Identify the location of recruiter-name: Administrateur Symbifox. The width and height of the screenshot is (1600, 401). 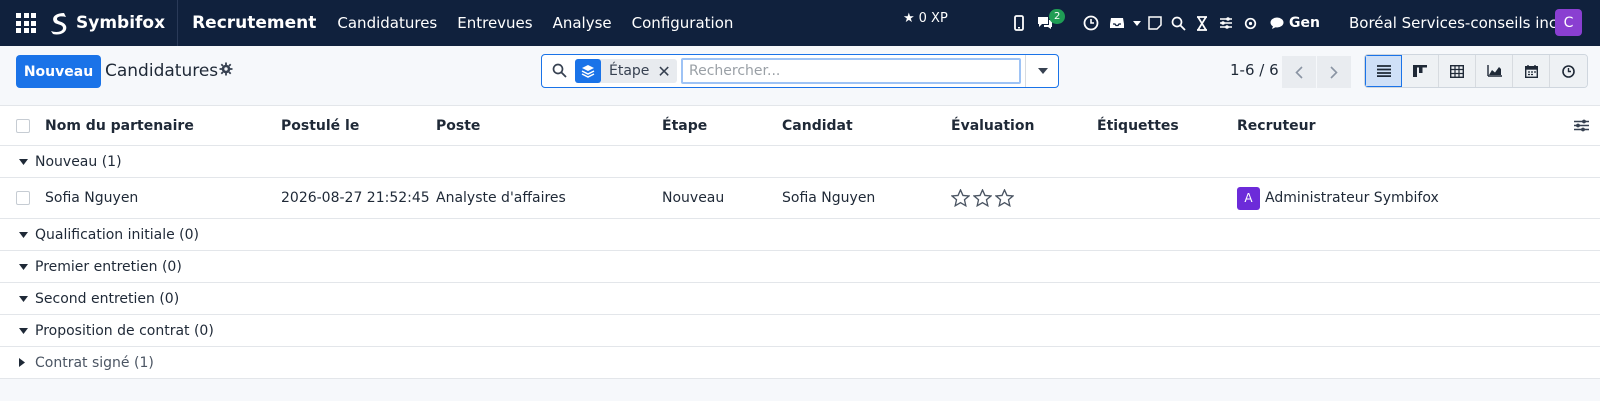
(1352, 198).